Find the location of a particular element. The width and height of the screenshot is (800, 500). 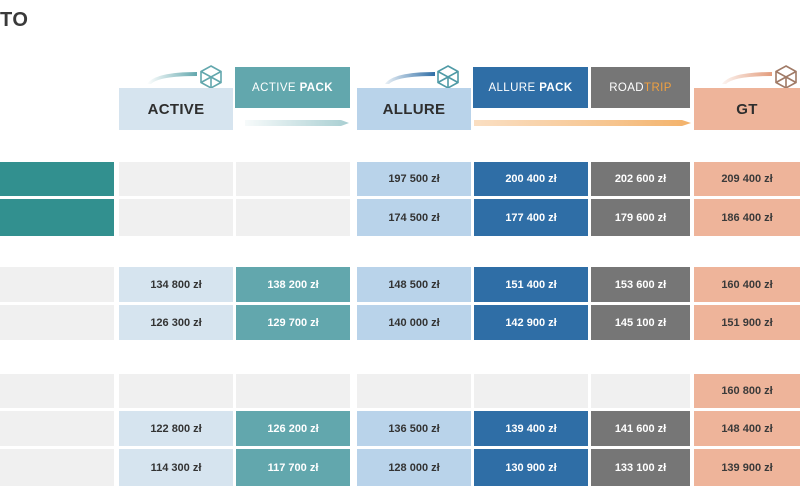

price-cell-roadtrip: 202 600 zł is located at coordinates (640, 179).